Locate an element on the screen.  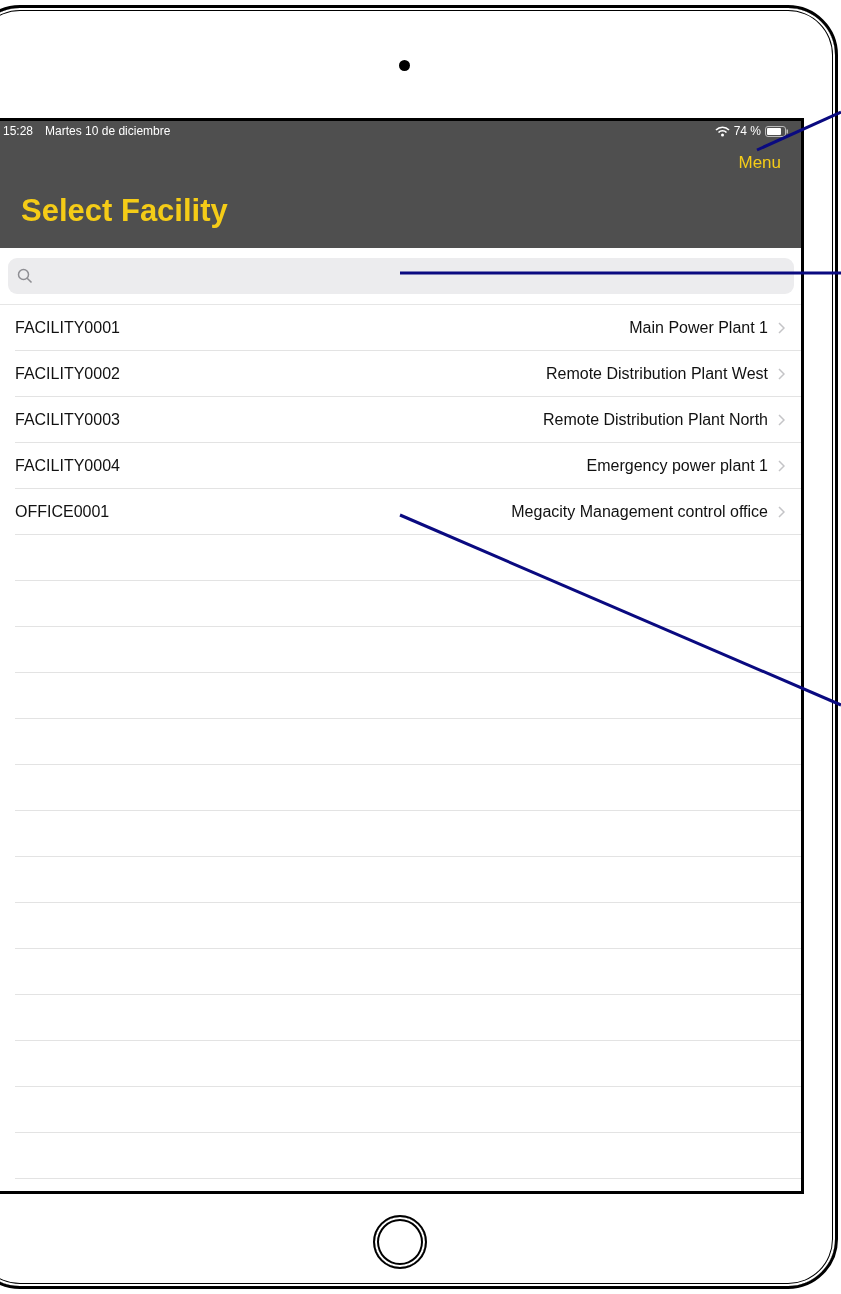
facility-row: FACILITY0002 Remote Distribution Plant West is located at coordinates (408, 374).